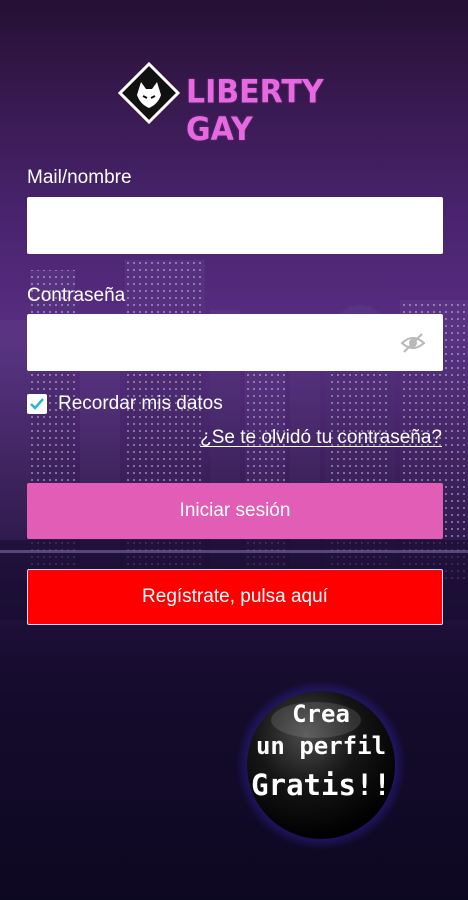  I want to click on badge-line-1: Crea, so click(321, 714).